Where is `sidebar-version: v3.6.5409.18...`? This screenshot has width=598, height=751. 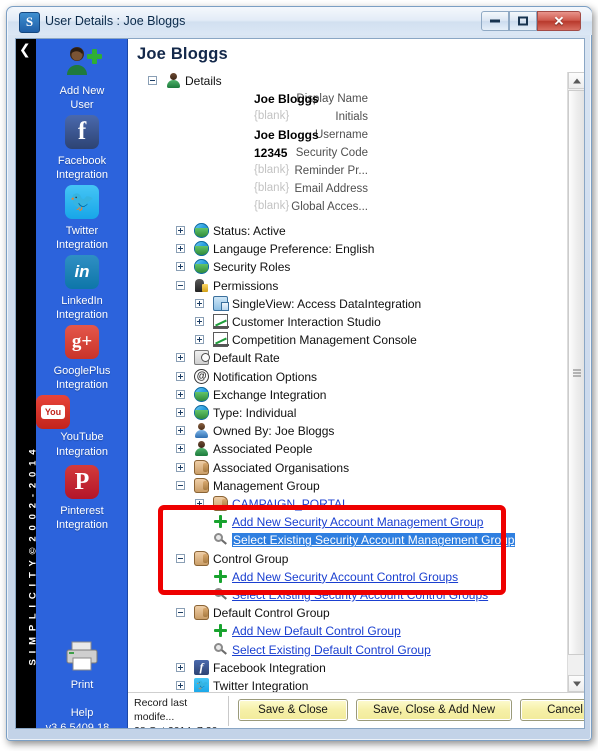 sidebar-version: v3.6.5409.18... is located at coordinates (82, 724).